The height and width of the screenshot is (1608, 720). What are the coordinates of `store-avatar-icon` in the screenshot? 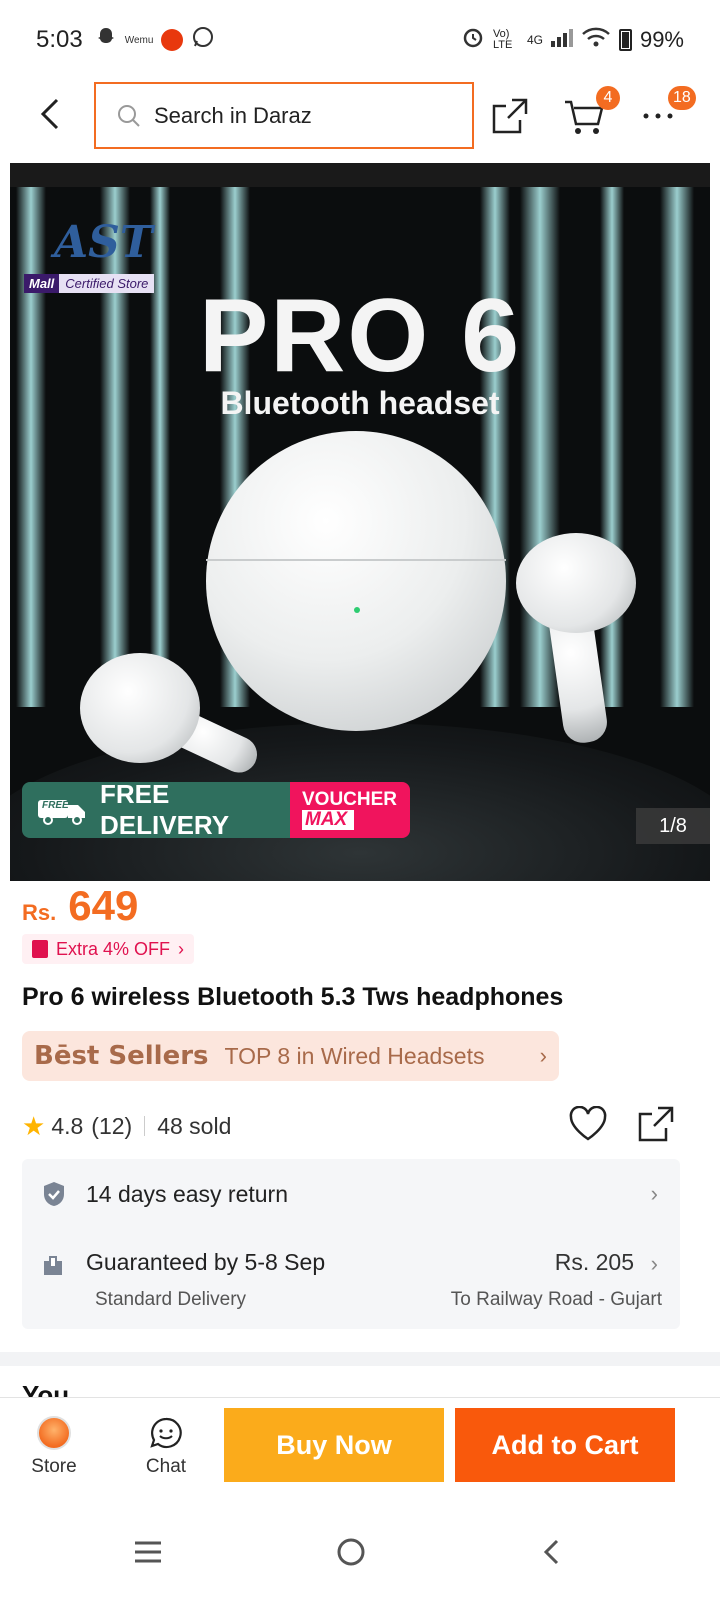 It's located at (54, 1433).